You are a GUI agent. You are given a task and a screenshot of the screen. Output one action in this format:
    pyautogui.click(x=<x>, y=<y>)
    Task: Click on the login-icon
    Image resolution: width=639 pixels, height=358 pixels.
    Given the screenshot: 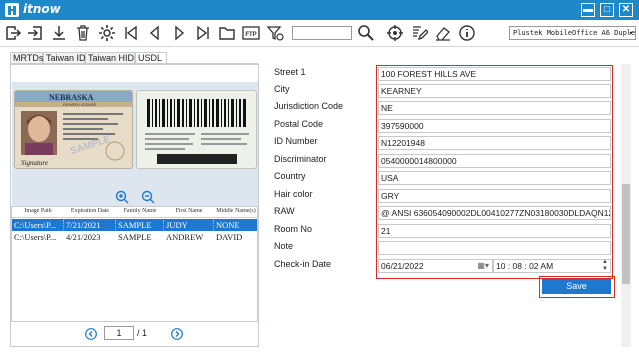 What is the action you would take?
    pyautogui.click(x=35, y=33)
    